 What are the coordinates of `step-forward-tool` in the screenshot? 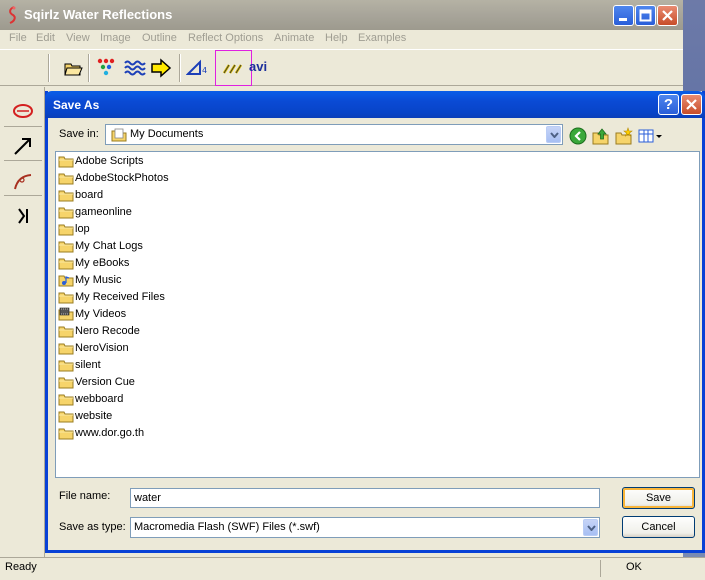 It's located at (23, 215).